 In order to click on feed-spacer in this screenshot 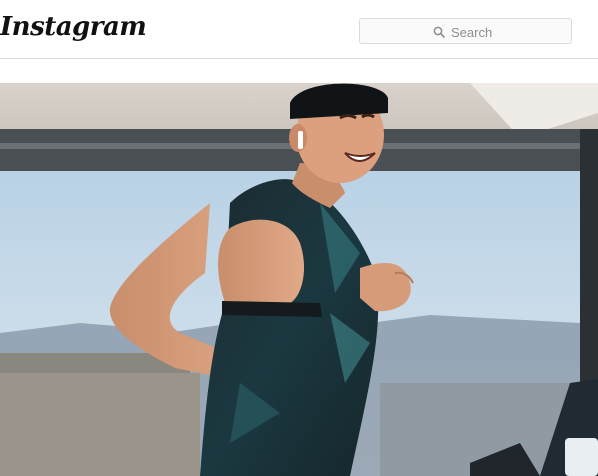, I will do `click(299, 71)`.